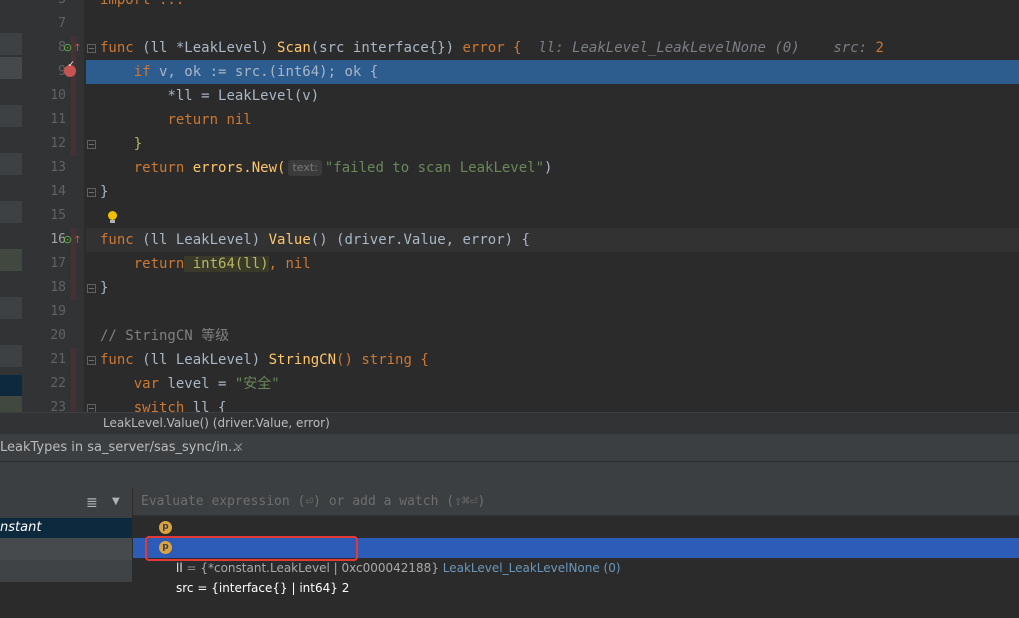 The height and width of the screenshot is (618, 1019). I want to click on return-type: error {, so click(492, 48).